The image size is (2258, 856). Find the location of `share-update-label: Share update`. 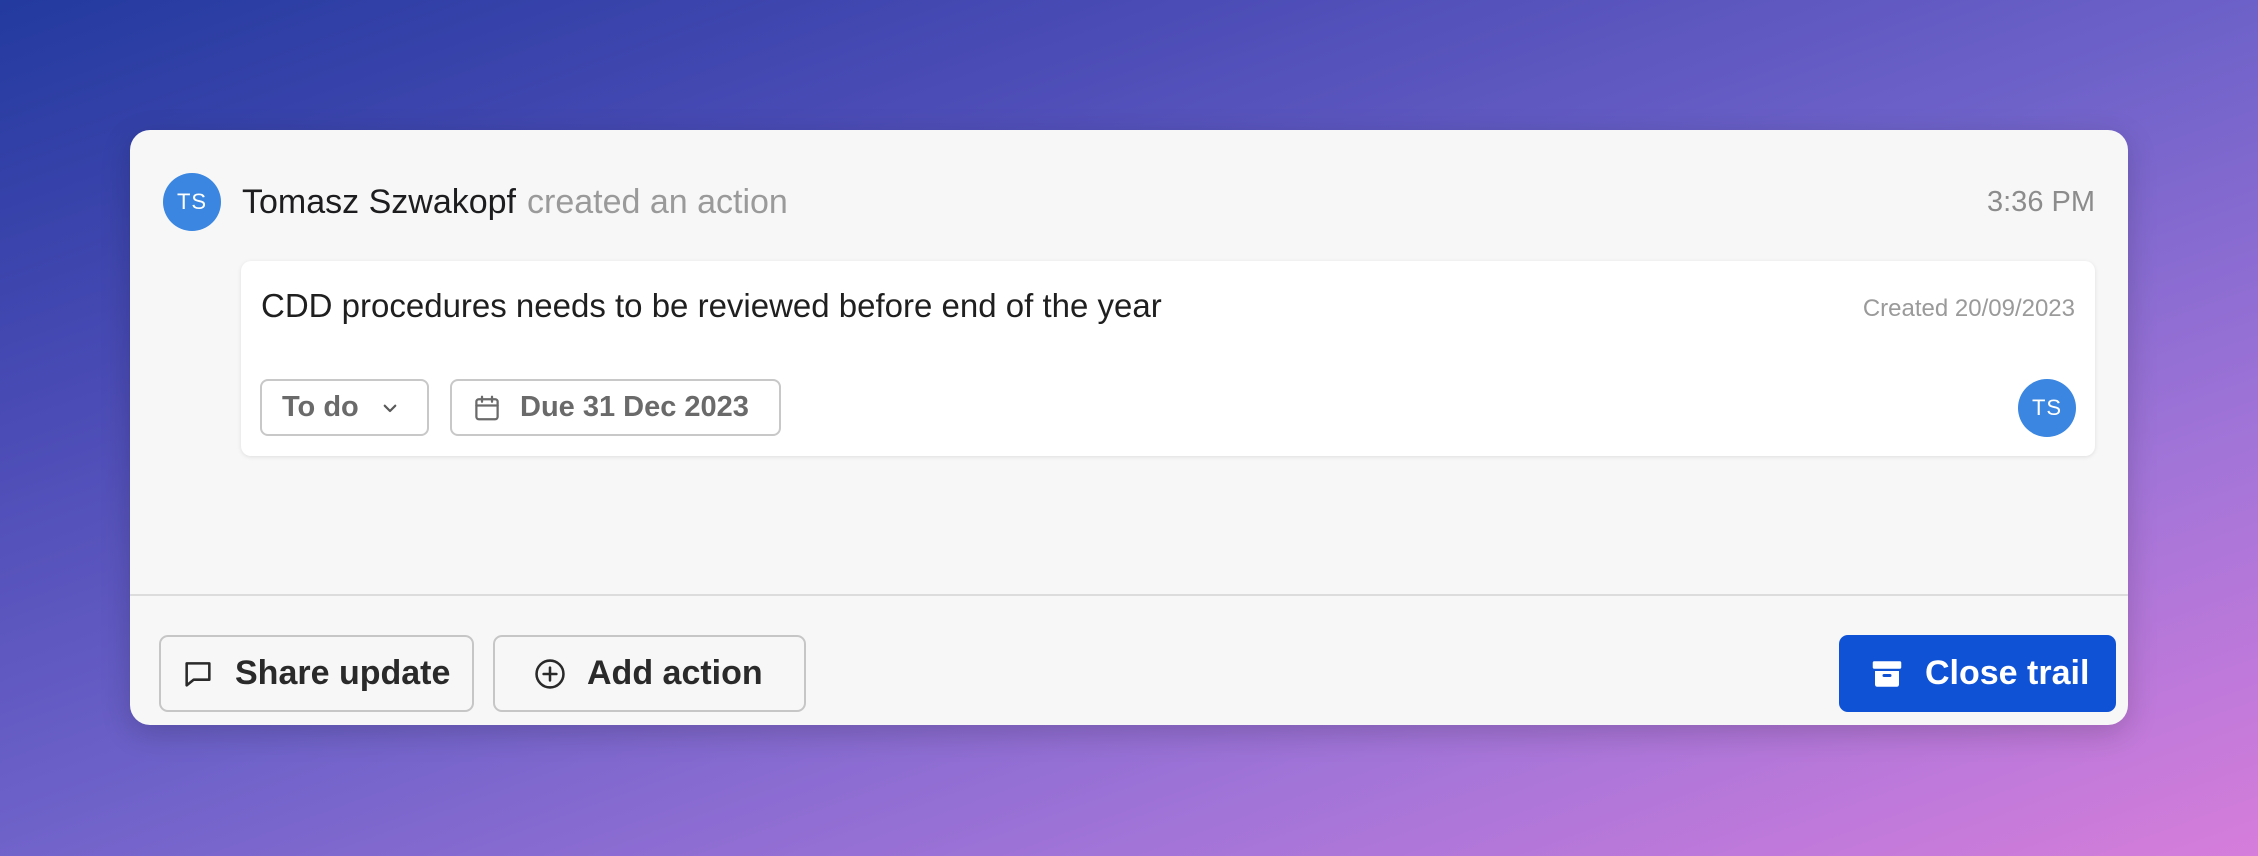

share-update-label: Share update is located at coordinates (343, 673).